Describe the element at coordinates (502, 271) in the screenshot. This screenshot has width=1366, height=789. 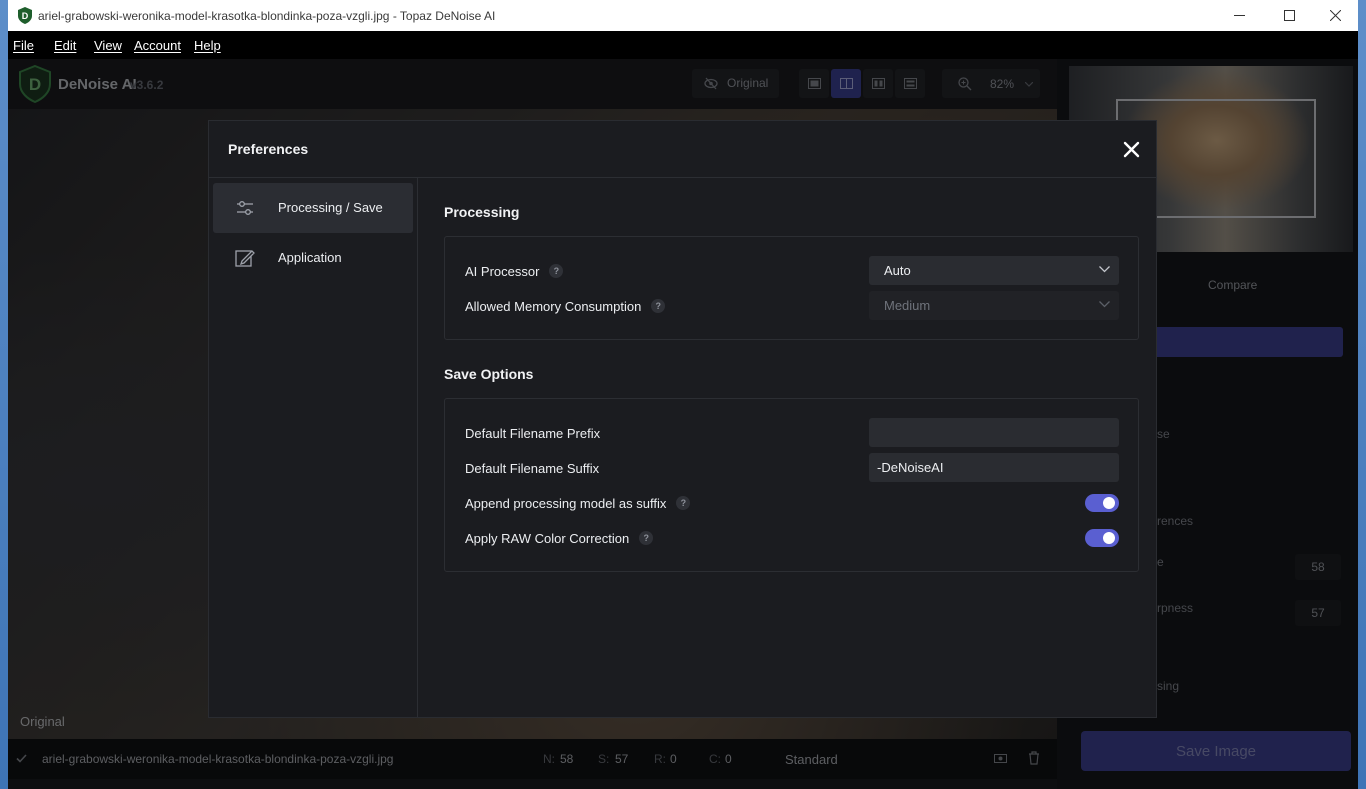
I see `ai-processor-label: AI Processor` at that location.